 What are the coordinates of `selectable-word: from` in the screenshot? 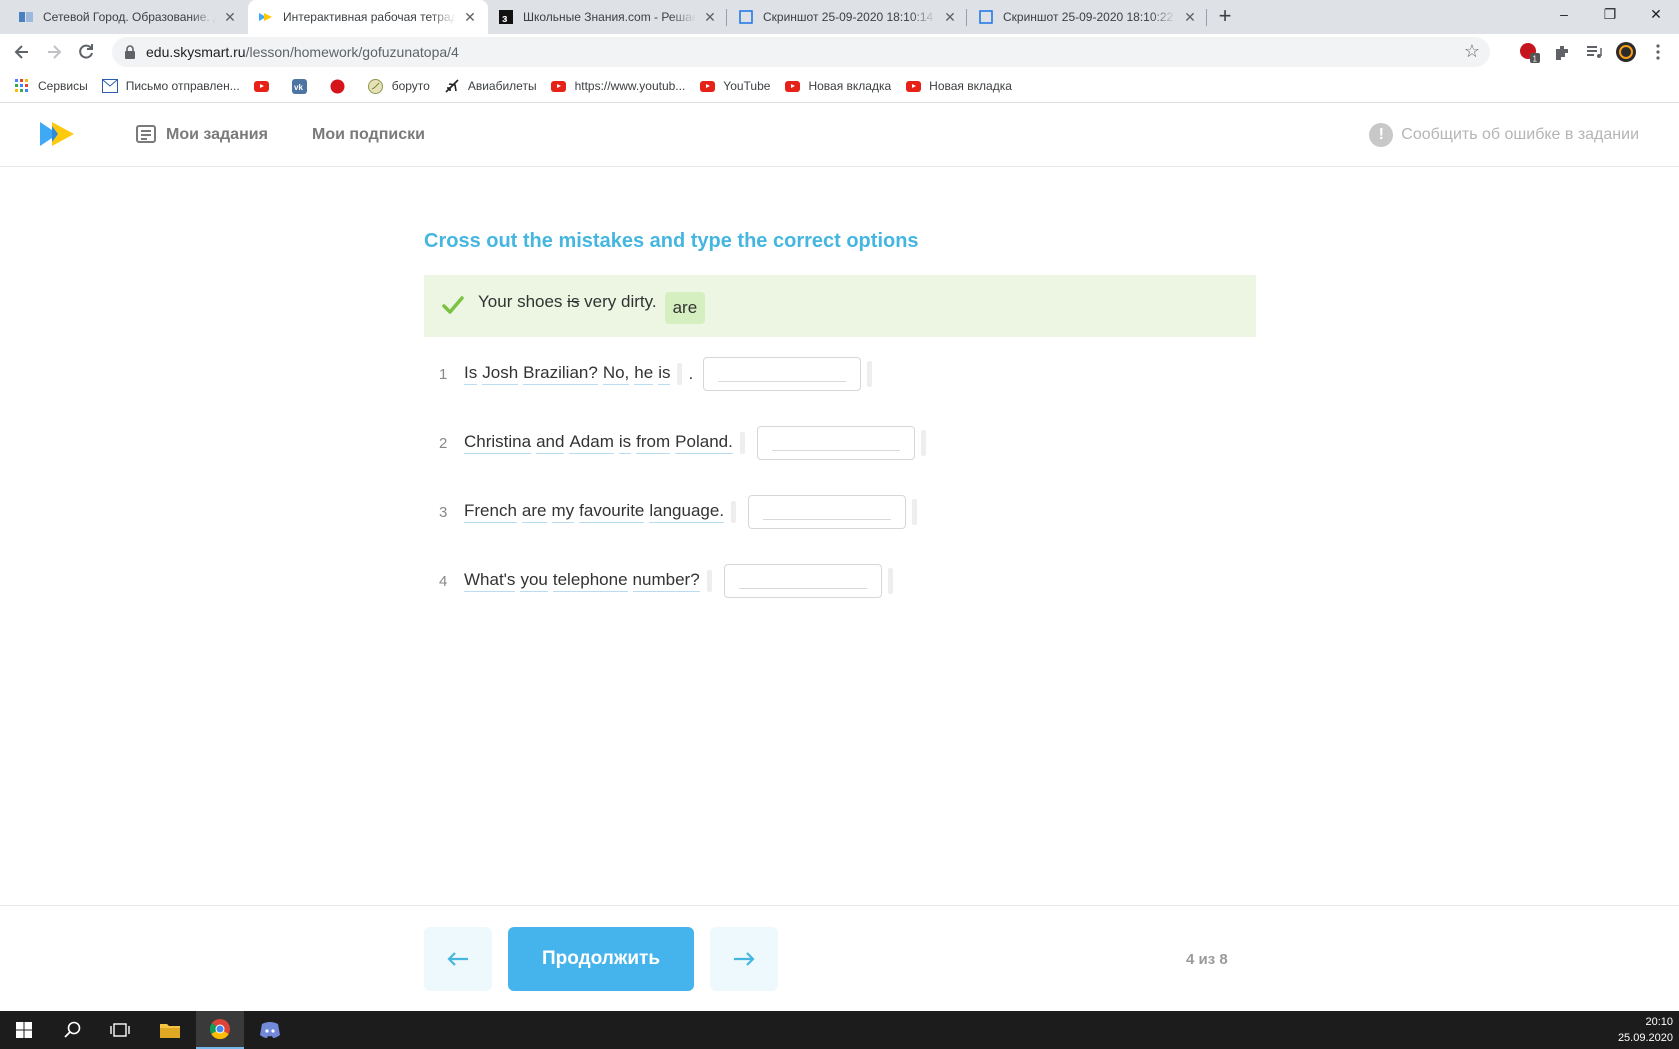 It's located at (653, 443).